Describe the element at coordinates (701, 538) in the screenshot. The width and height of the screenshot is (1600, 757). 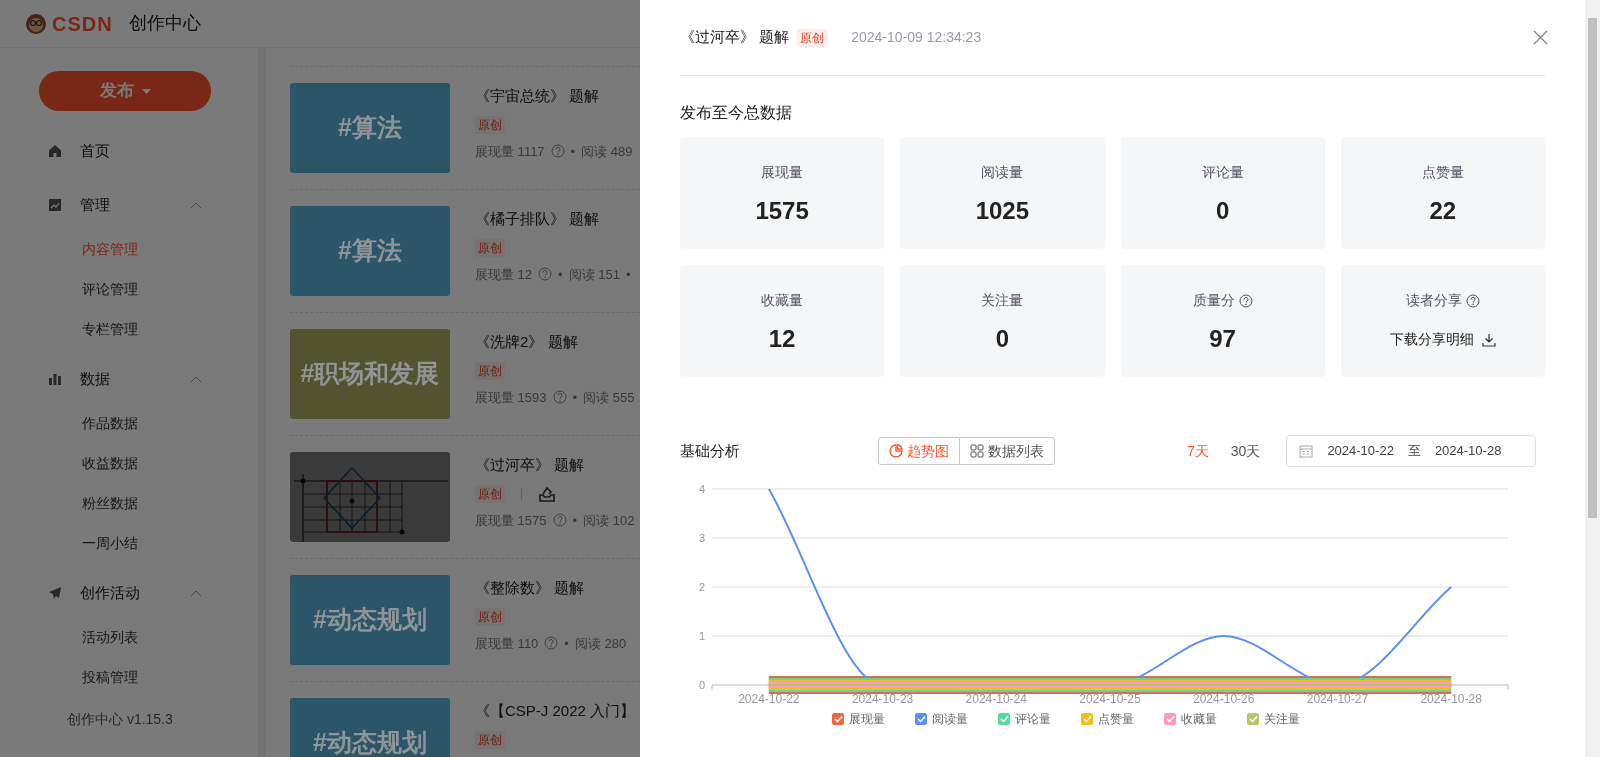
I see `axis-label: 3` at that location.